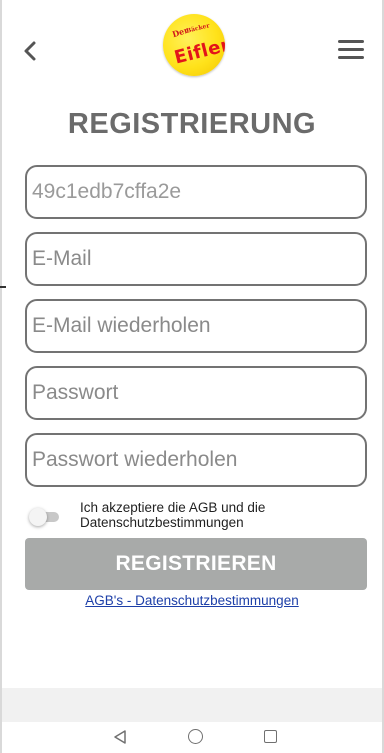 The image size is (384, 753). What do you see at coordinates (120, 737) in the screenshot?
I see `nav-back-triangle-icon` at bounding box center [120, 737].